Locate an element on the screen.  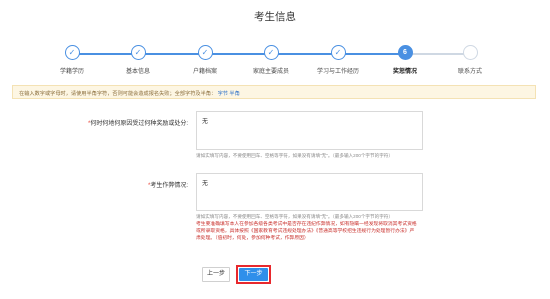
step-7: 联系方式 is located at coordinates (470, 59).